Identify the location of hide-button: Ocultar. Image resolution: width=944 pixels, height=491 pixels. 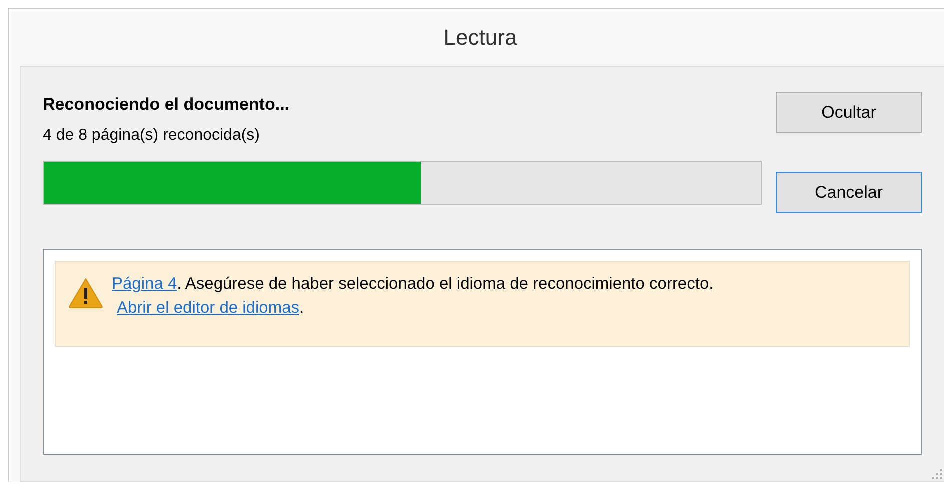
(849, 112).